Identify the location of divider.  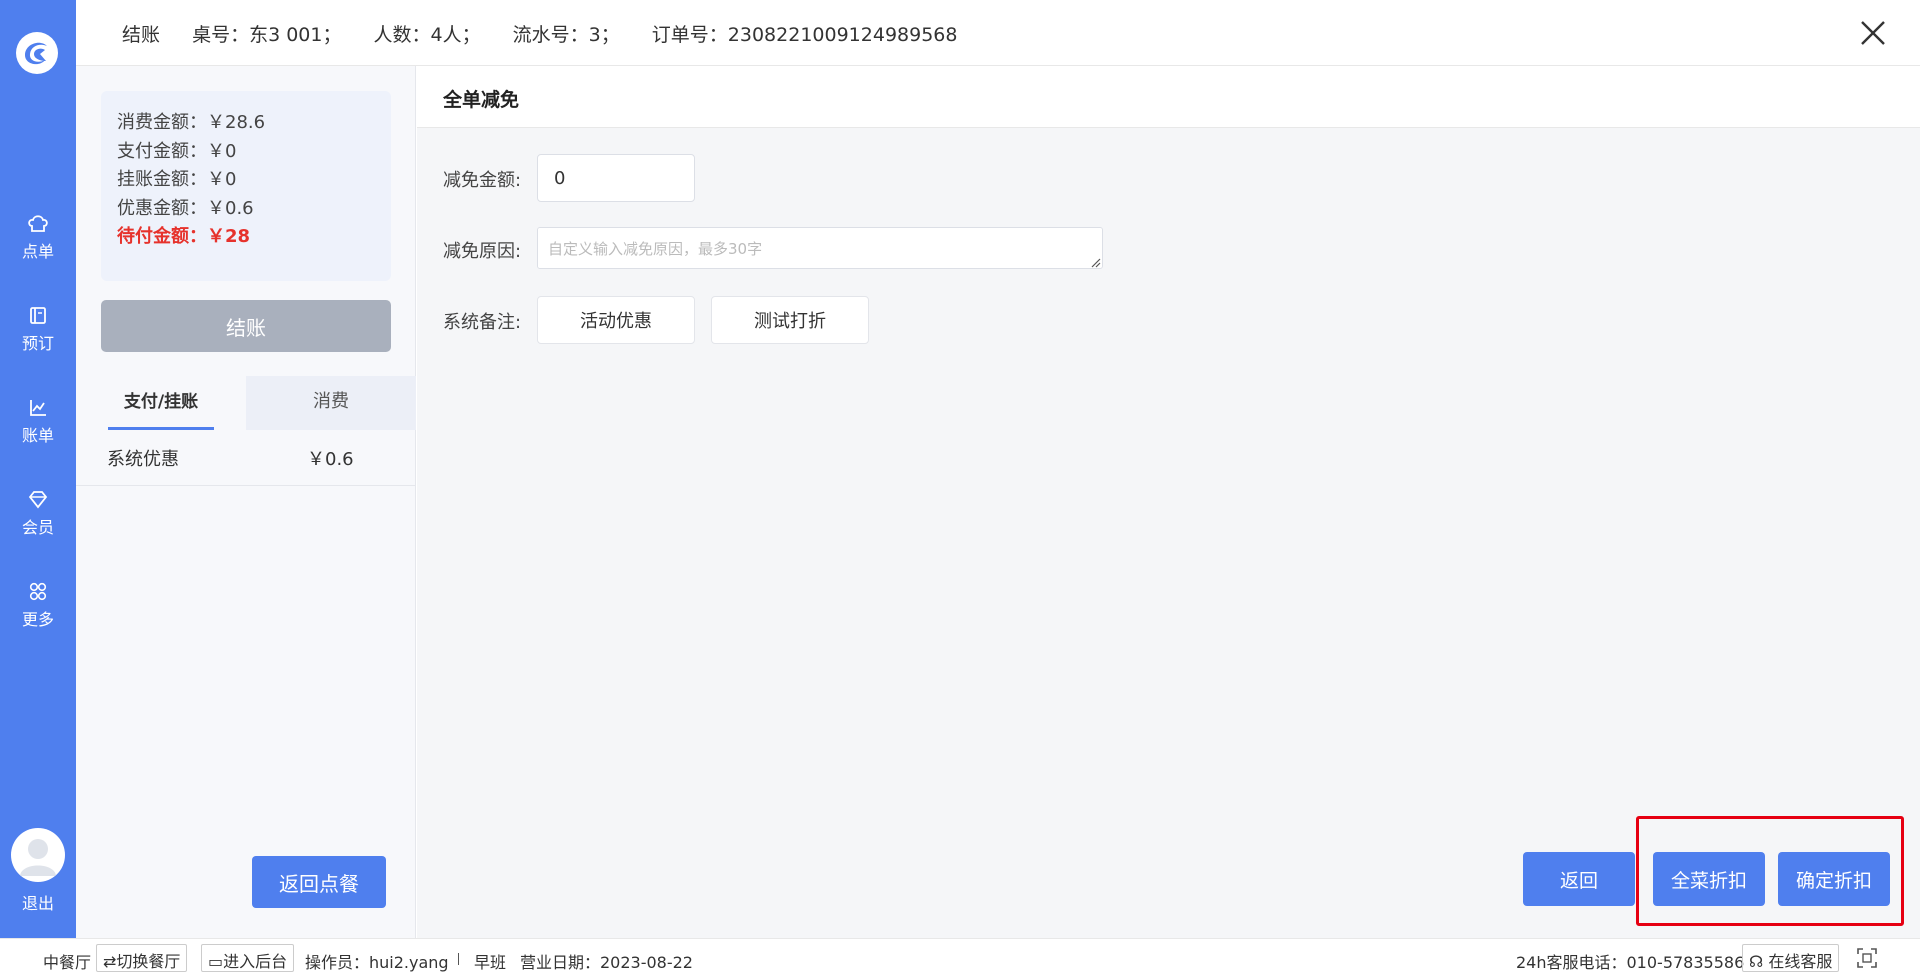
(458, 959).